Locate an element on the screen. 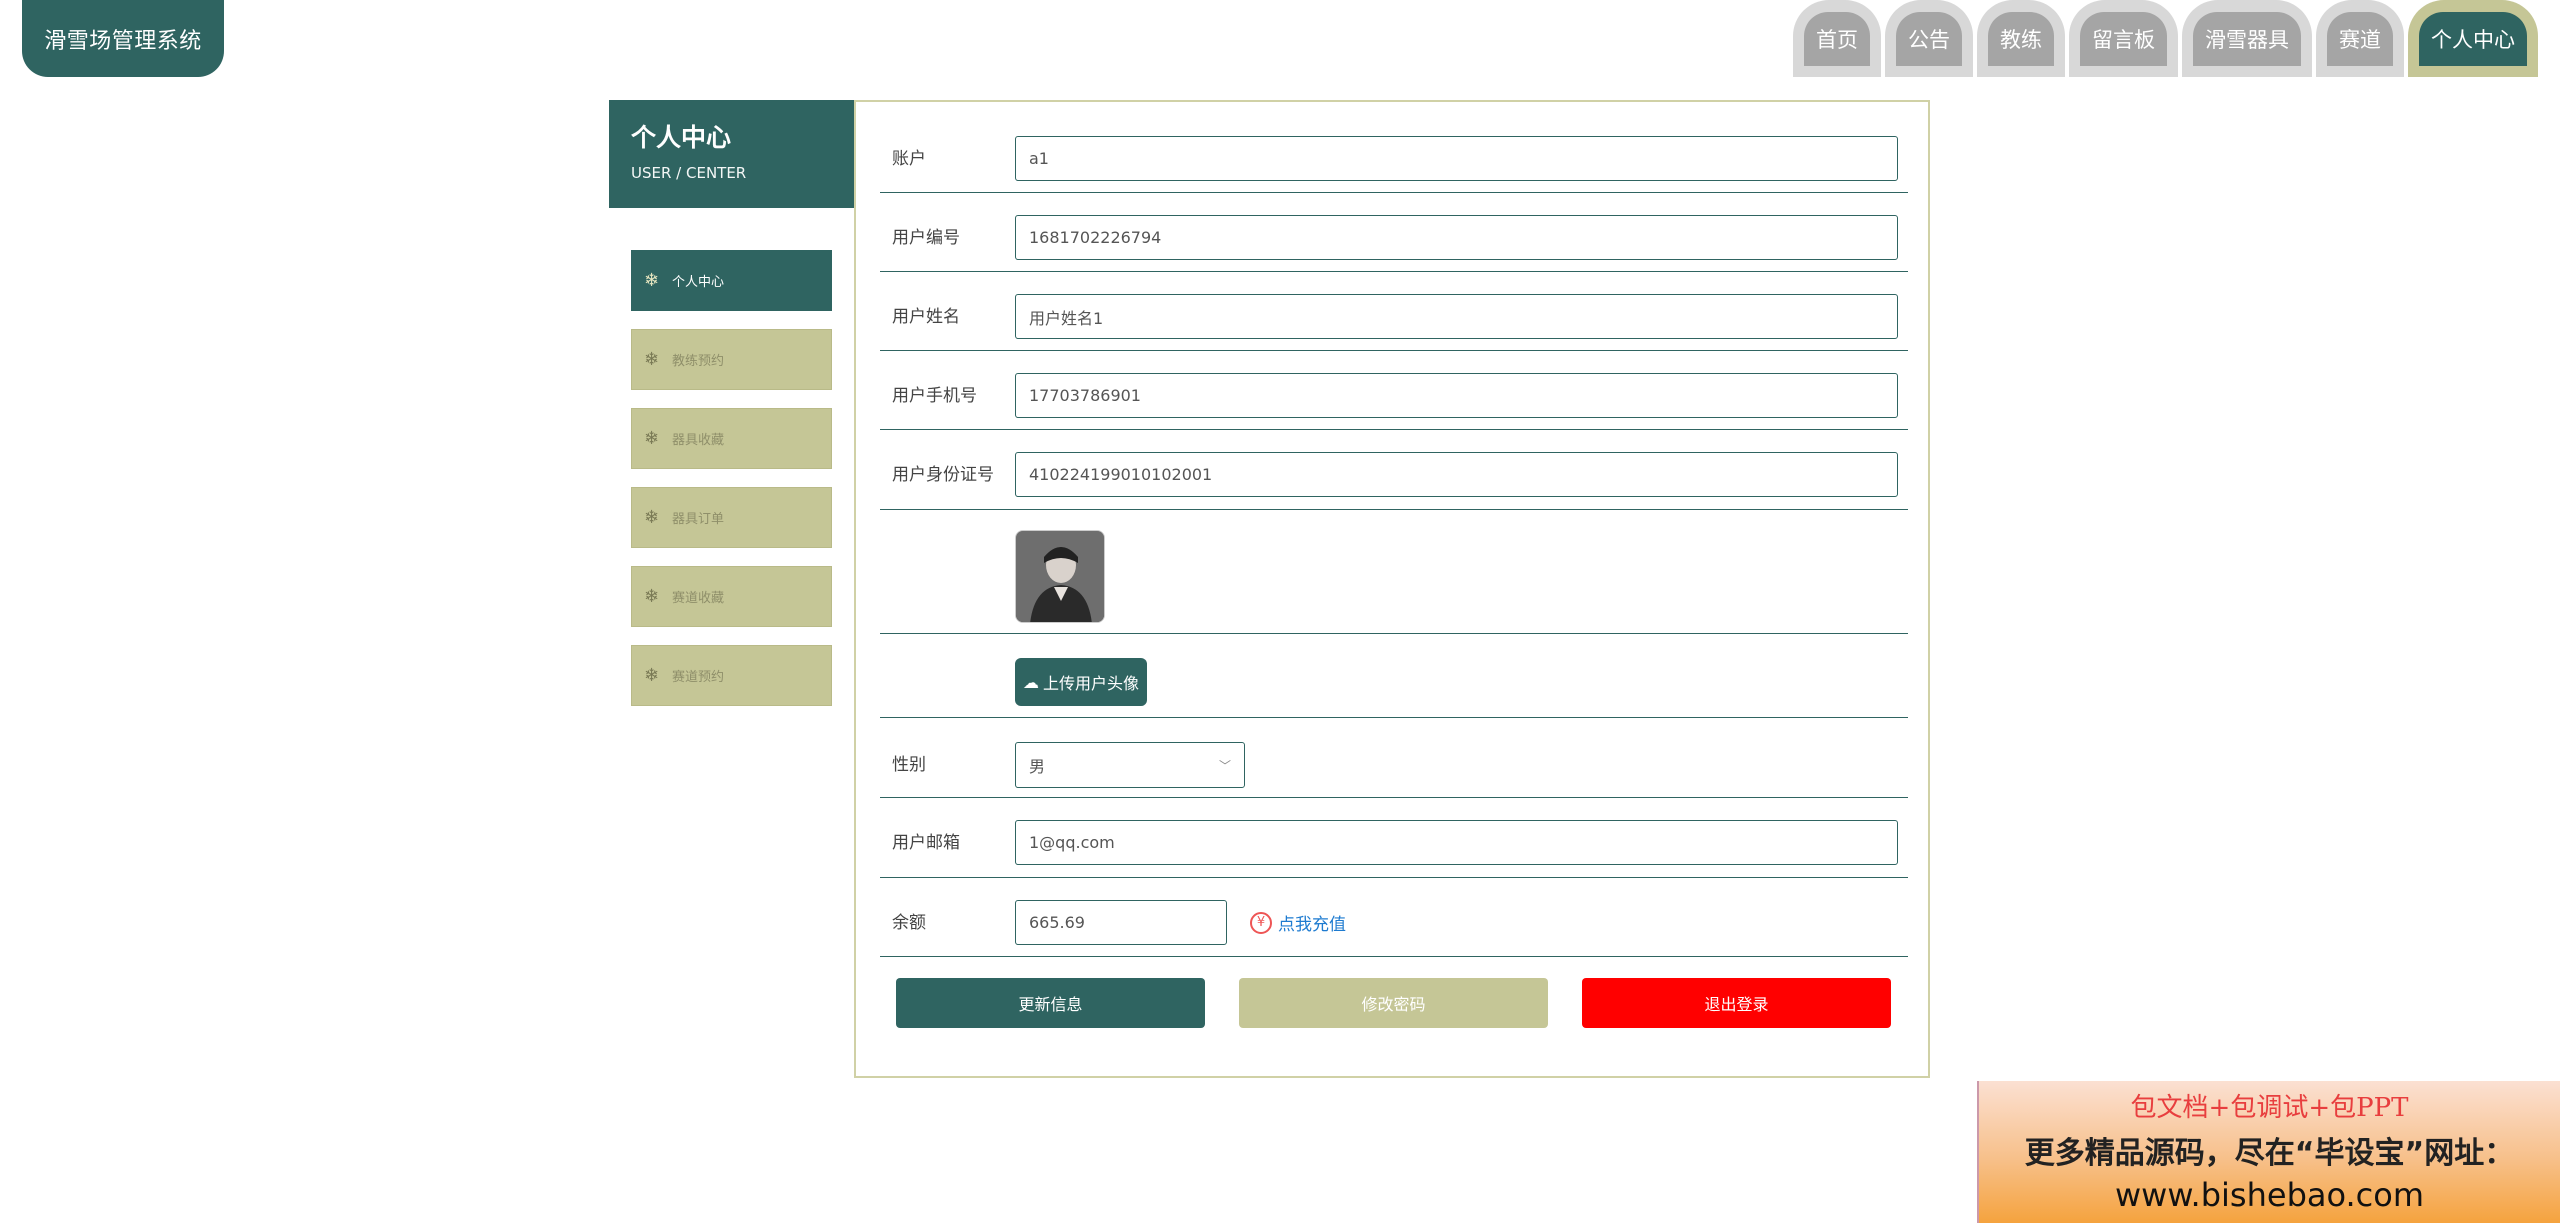 The image size is (2560, 1223). ad-line-3: www.bishebao.com is located at coordinates (2269, 1195).